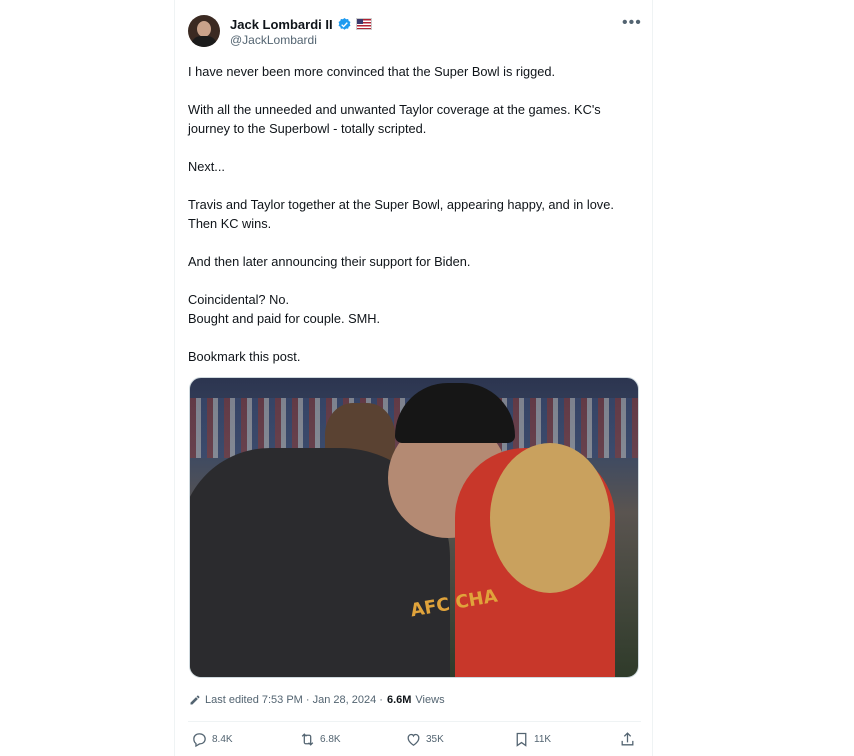  Describe the element at coordinates (550, 518) in the screenshot. I see `photo-woman-hair` at that location.